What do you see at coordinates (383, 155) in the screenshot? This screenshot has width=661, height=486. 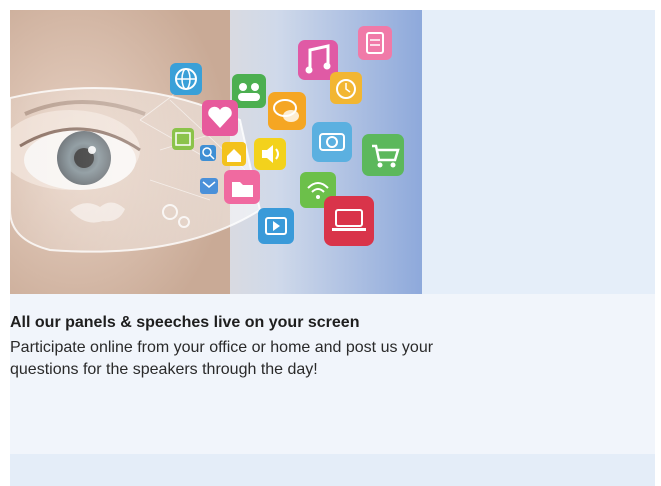 I see `shopping-cart-icon` at bounding box center [383, 155].